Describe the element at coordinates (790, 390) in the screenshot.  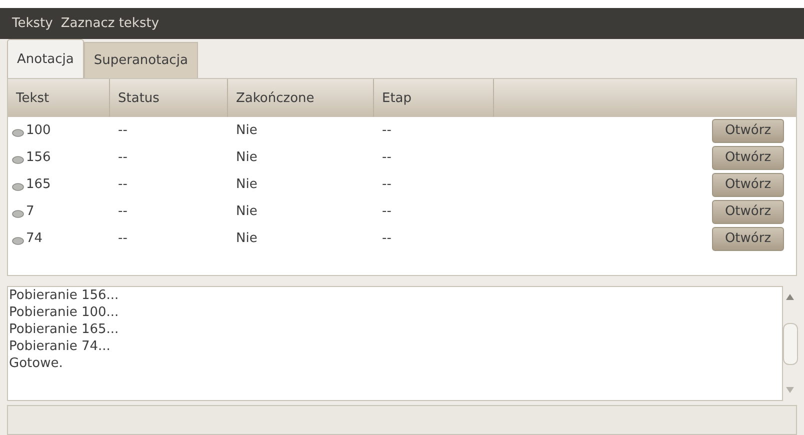
I see `down-arrow-icon` at that location.